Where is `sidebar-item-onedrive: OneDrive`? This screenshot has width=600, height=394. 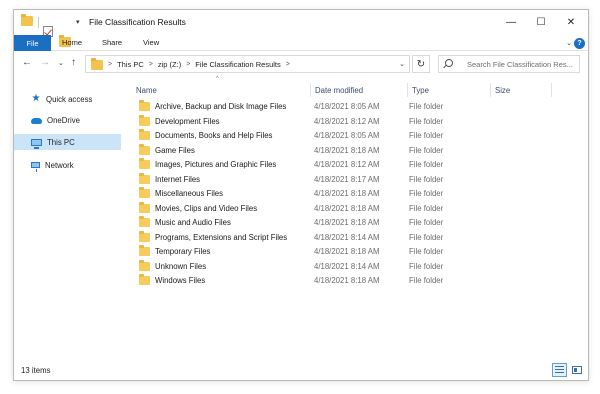
sidebar-item-onedrive: OneDrive is located at coordinates (67, 120).